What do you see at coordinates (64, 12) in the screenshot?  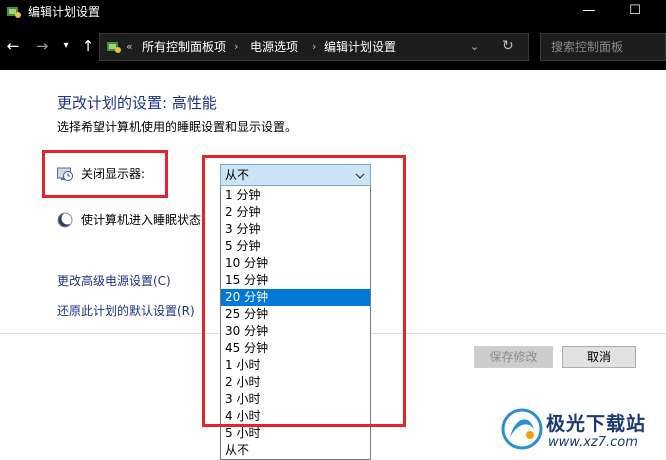 I see `window-title: 编辑计划设置` at bounding box center [64, 12].